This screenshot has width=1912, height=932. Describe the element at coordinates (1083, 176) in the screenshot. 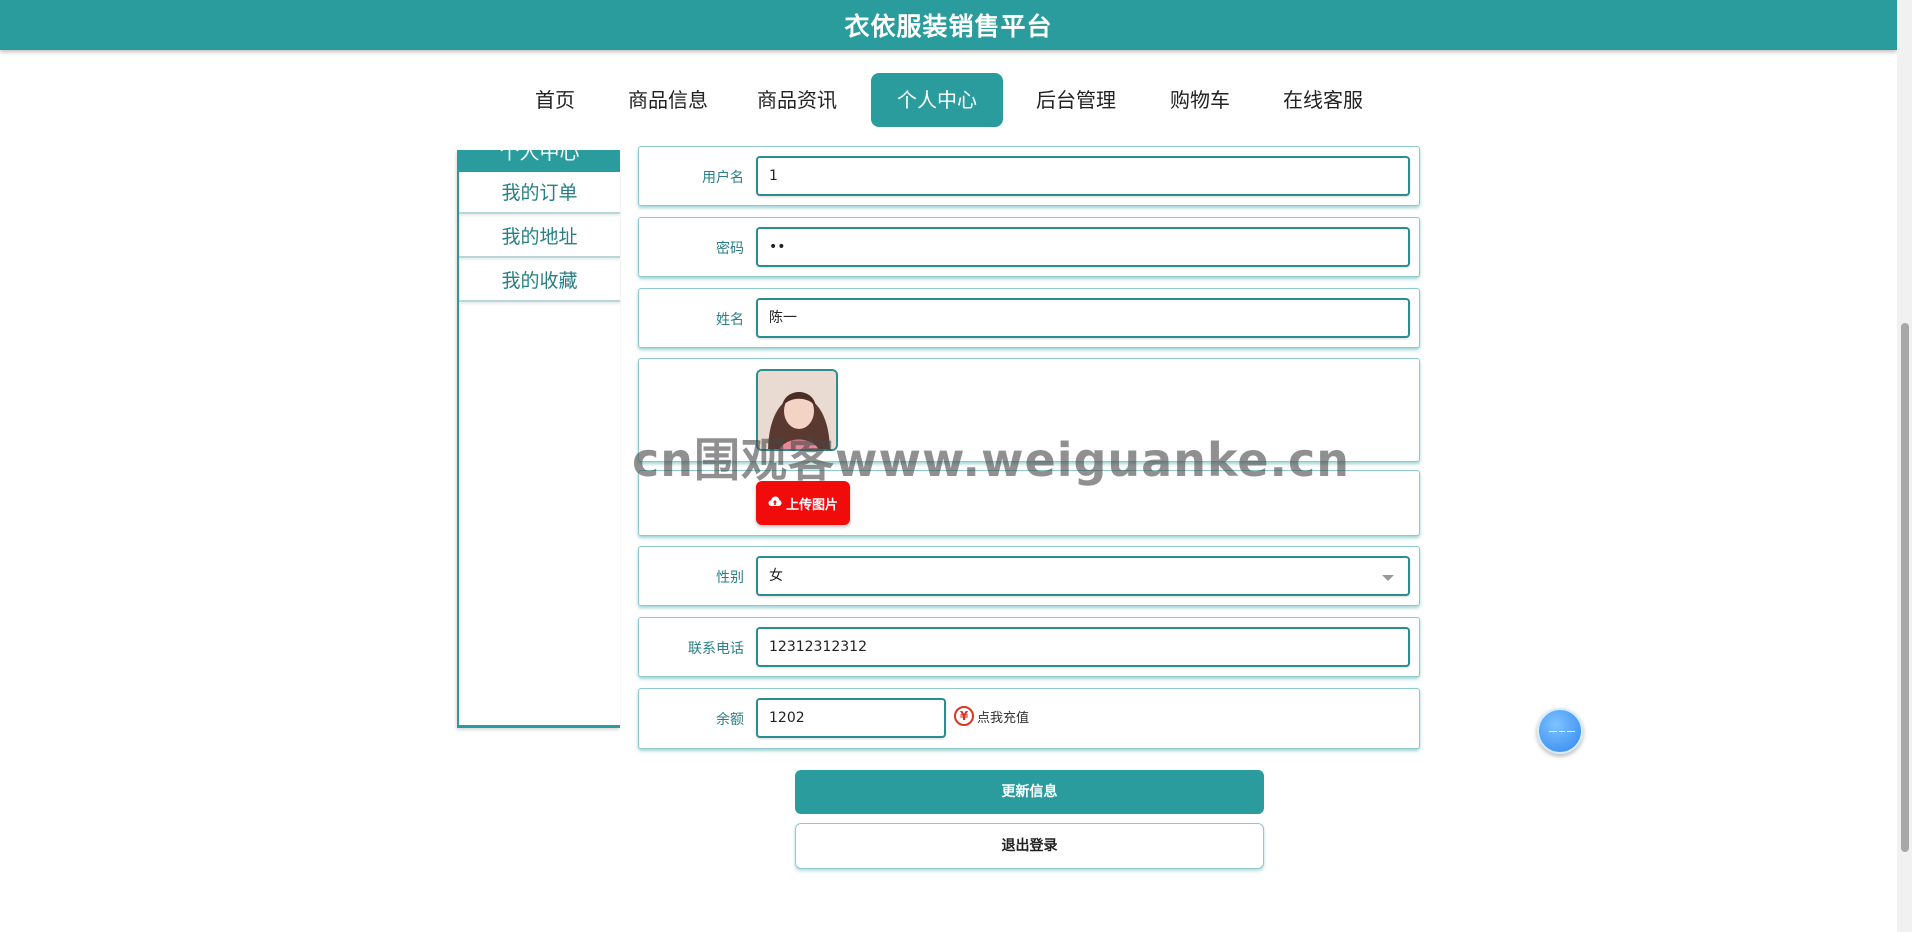

I see `username-input: 1` at that location.